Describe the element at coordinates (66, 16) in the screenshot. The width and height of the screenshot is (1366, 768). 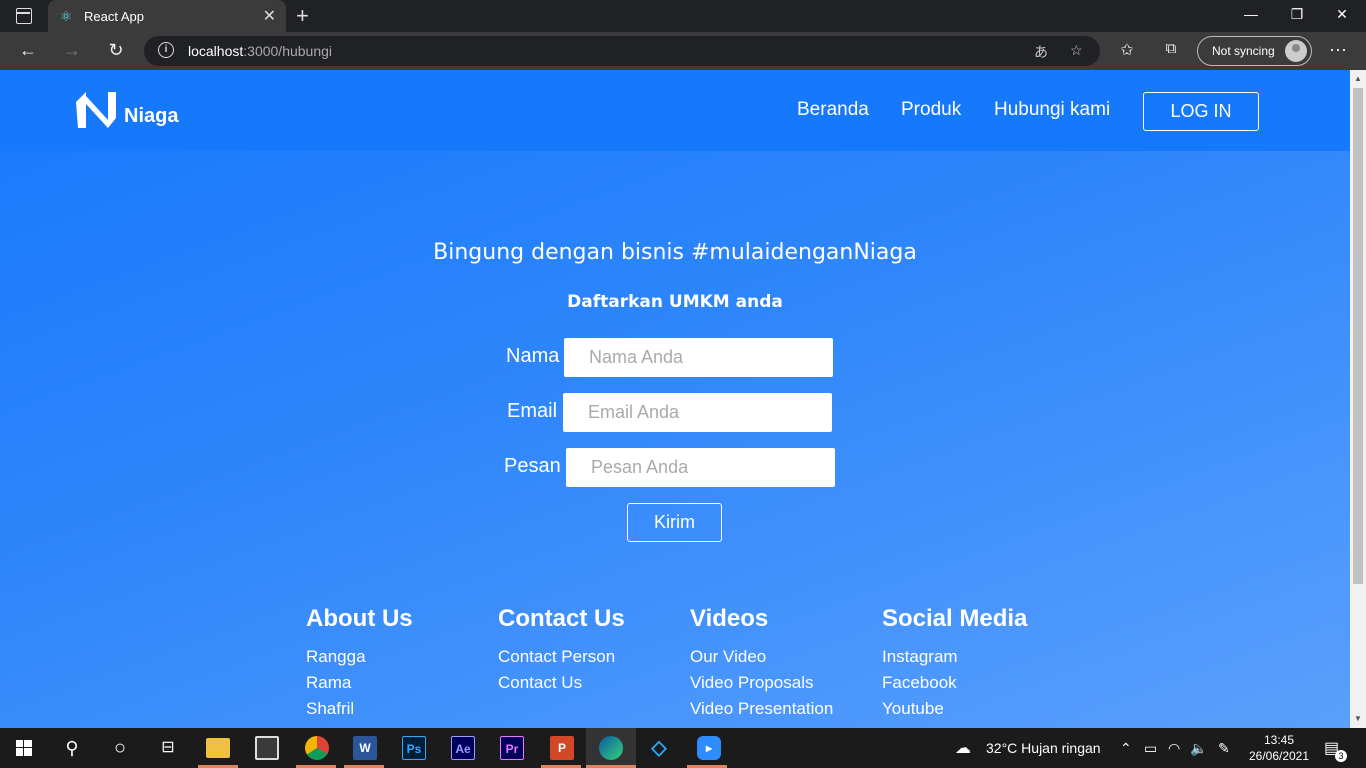
I see `react-favicon-icon: ⚛` at that location.